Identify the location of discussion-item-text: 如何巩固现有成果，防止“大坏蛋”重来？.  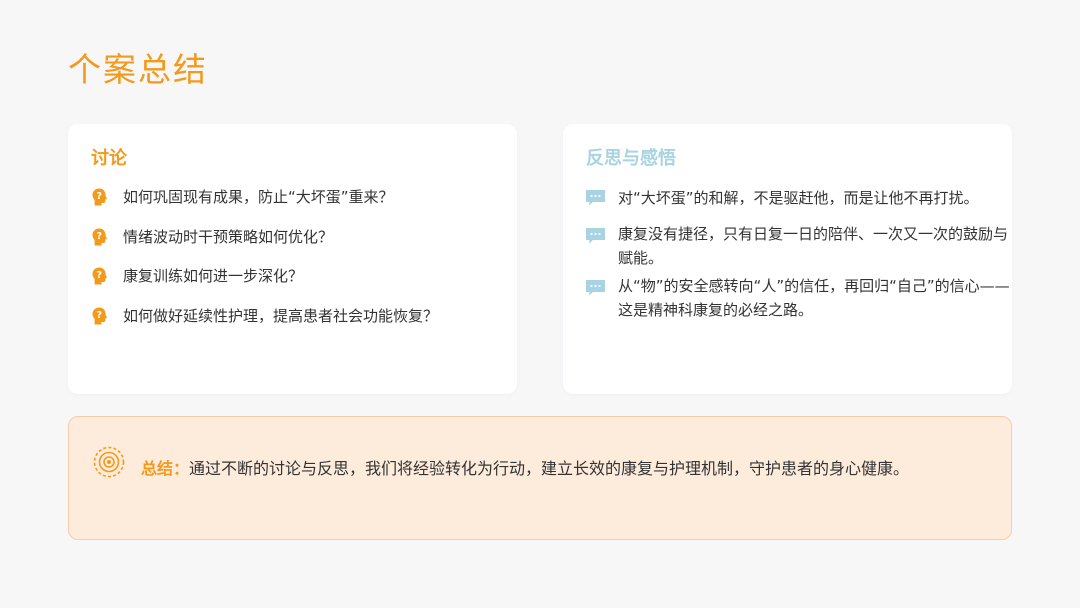
(258, 197).